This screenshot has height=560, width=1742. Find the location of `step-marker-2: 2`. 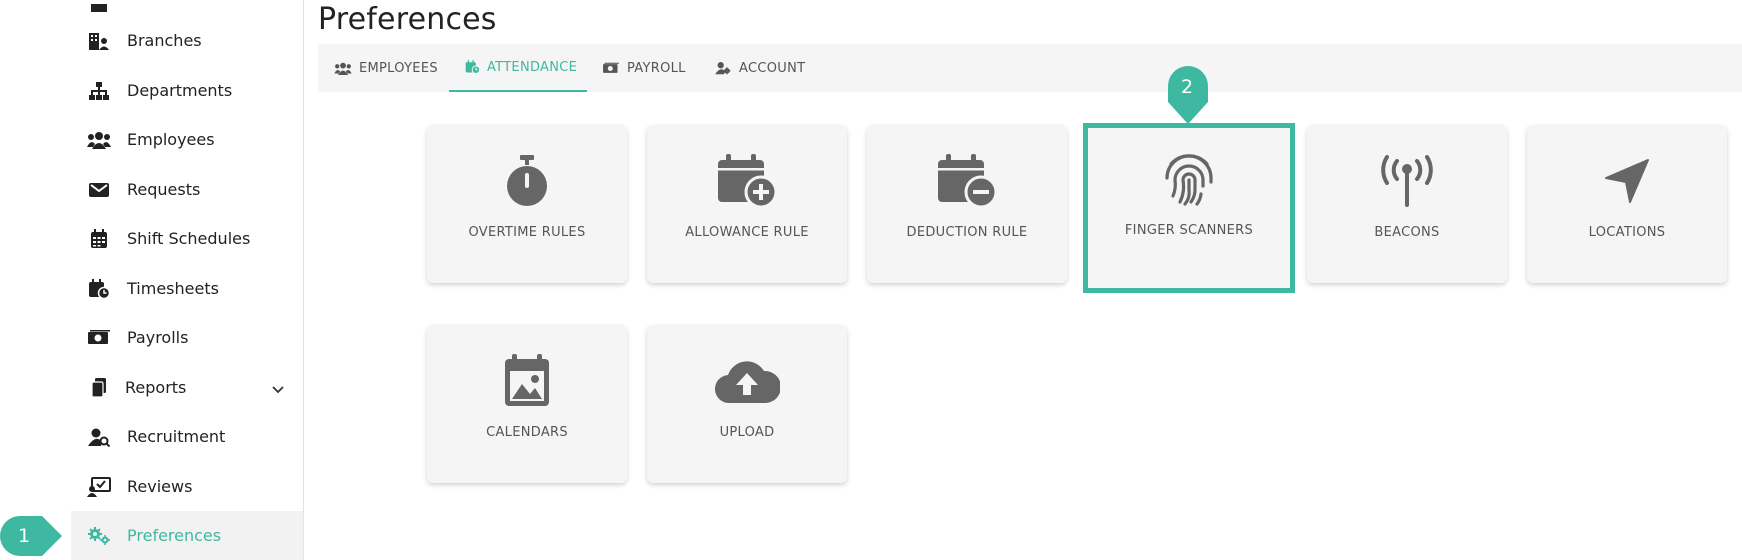

step-marker-2: 2 is located at coordinates (1188, 96).